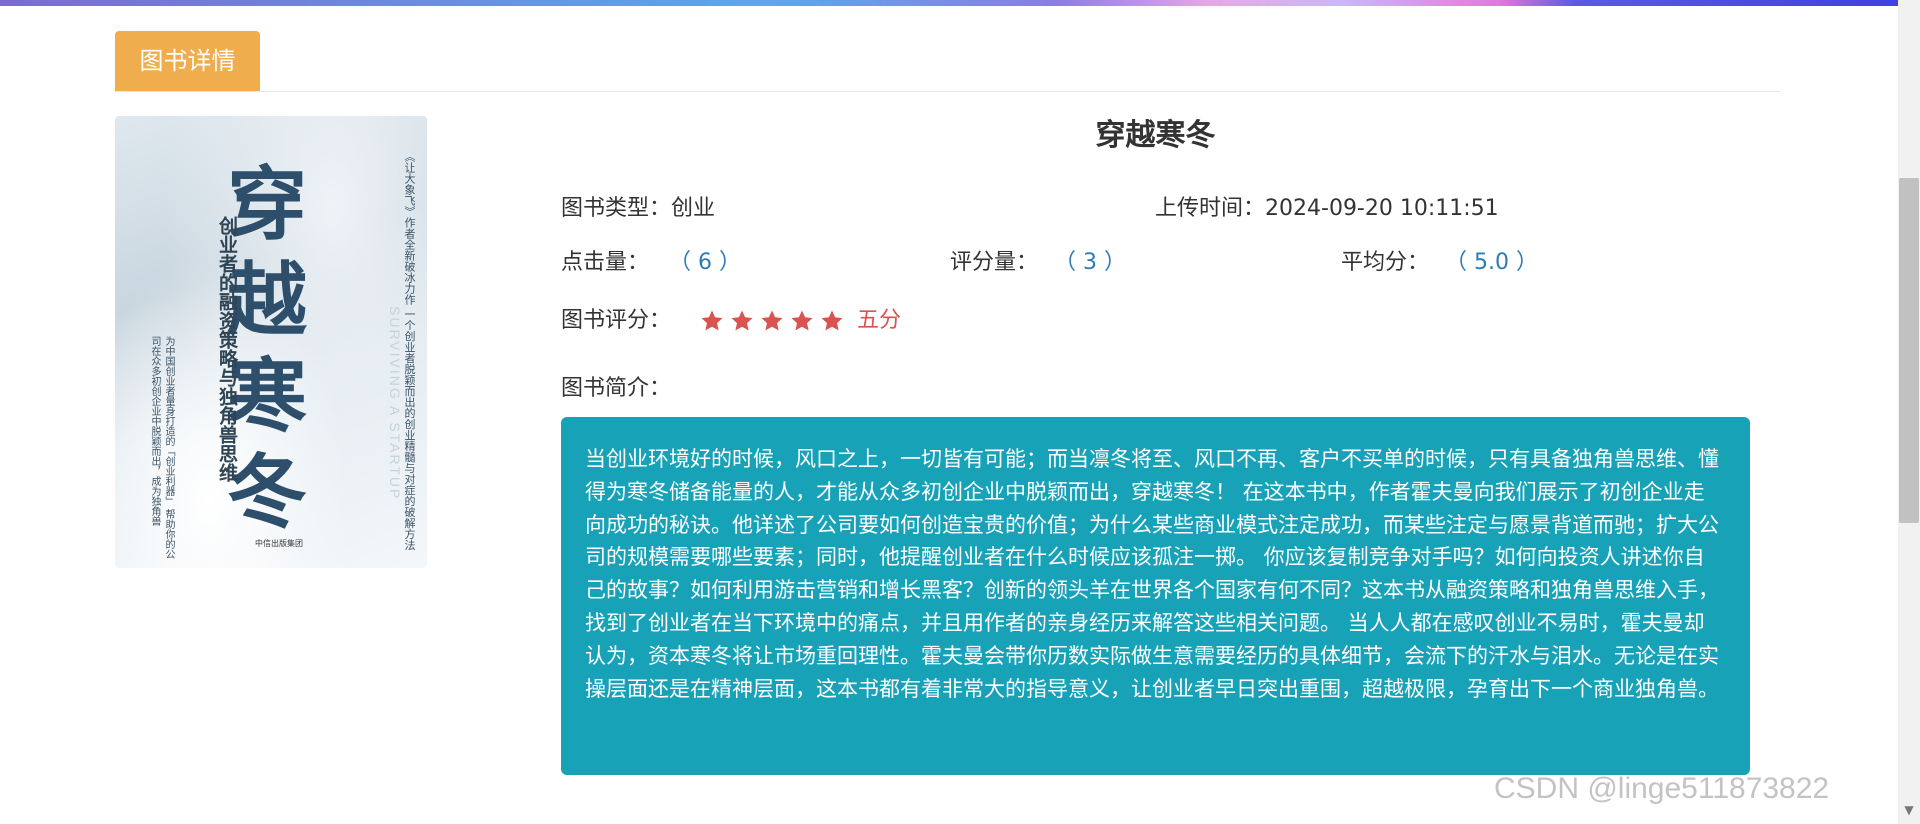  I want to click on cover-title: 穿越寒冬, so click(267, 348).